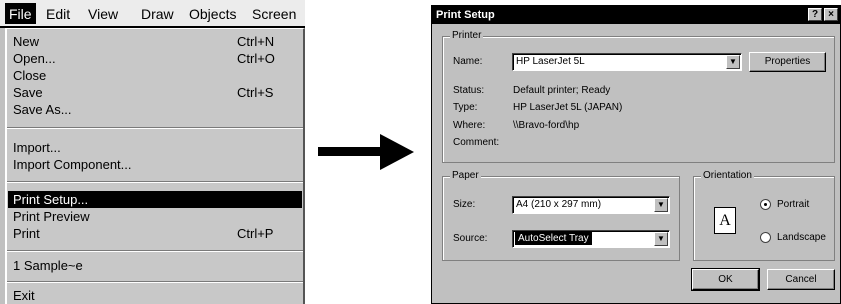 The height and width of the screenshot is (304, 841). I want to click on cancel-button: Cancel, so click(801, 279).